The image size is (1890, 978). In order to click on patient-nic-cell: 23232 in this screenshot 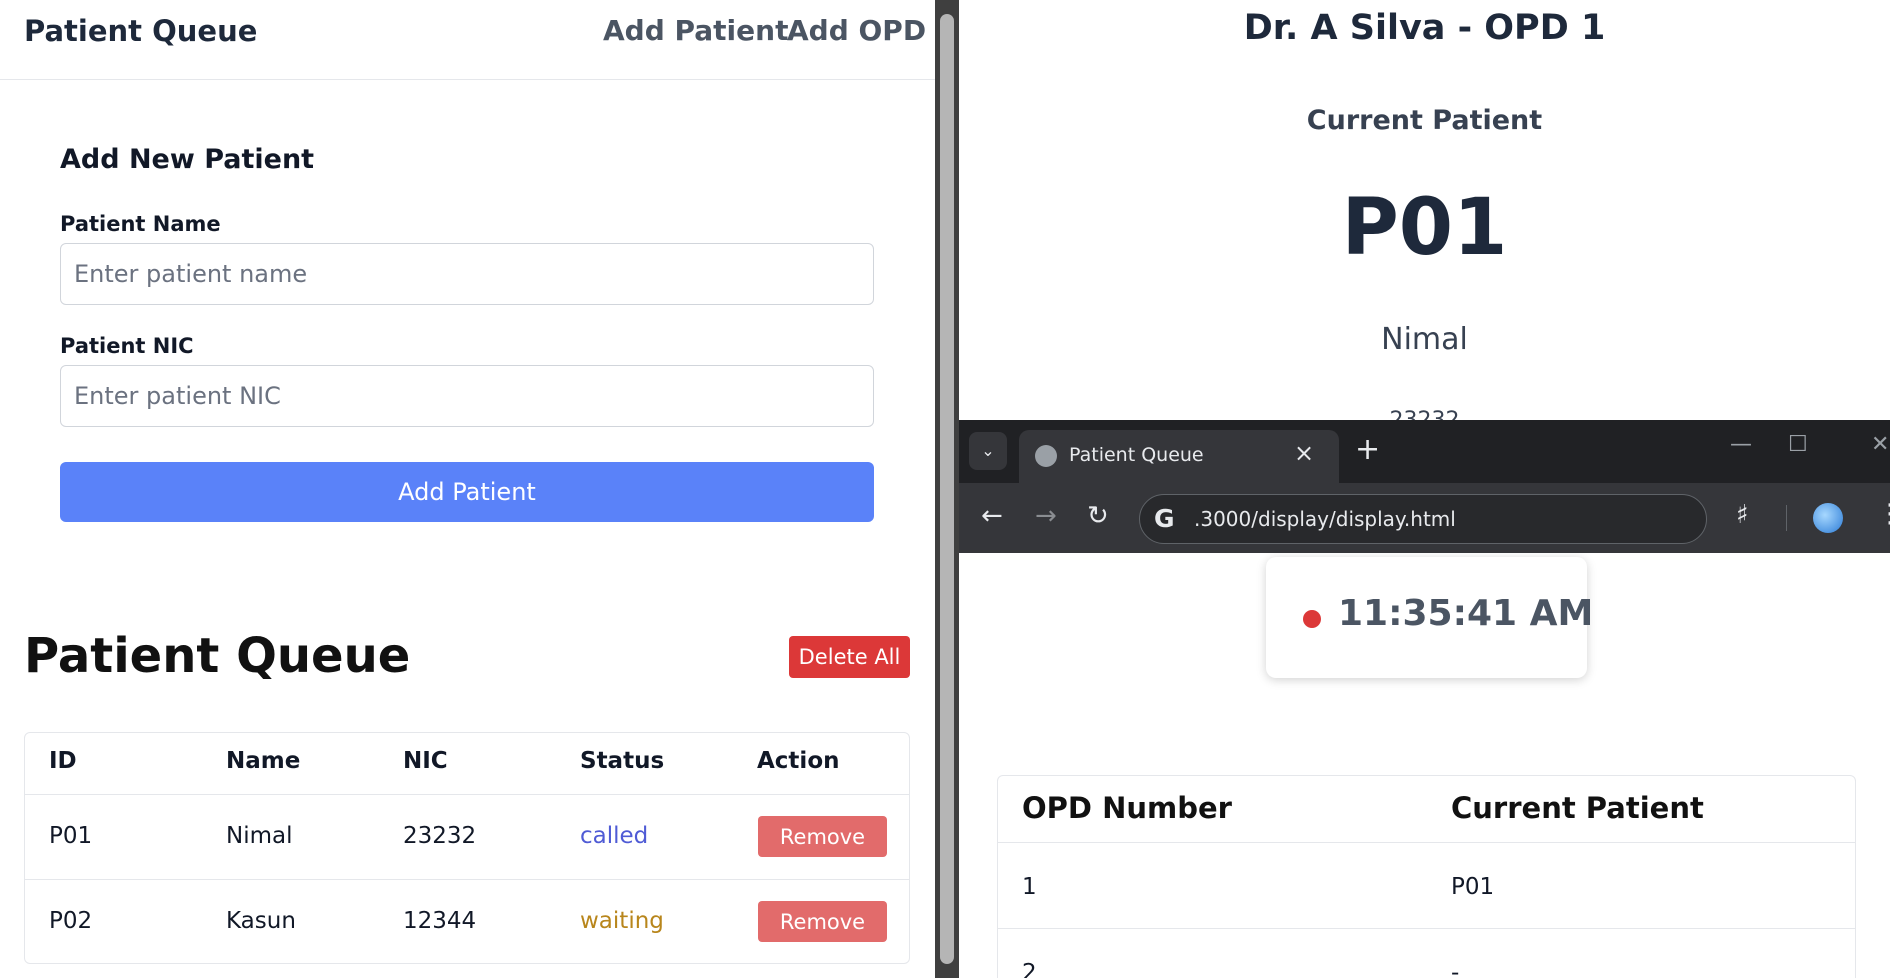, I will do `click(440, 836)`.